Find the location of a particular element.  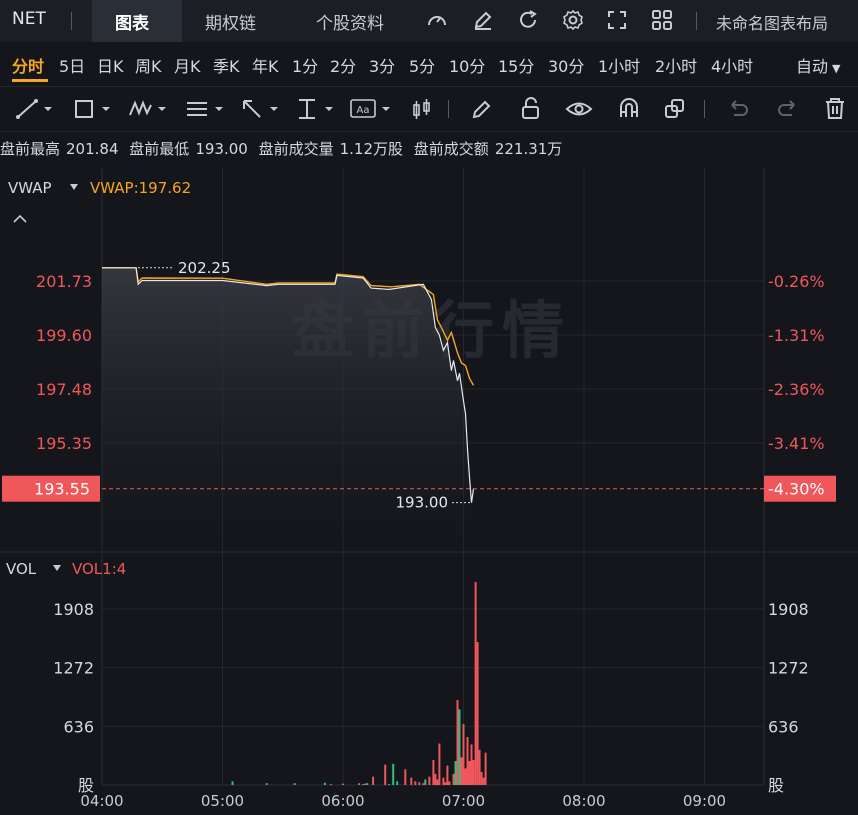

gear-icon is located at coordinates (573, 21).